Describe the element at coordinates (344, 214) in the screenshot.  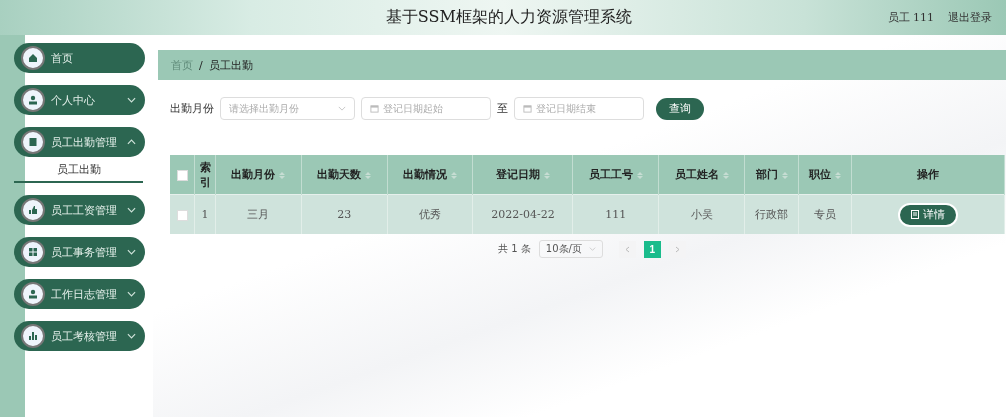
I see `table-cell: 23` at that location.